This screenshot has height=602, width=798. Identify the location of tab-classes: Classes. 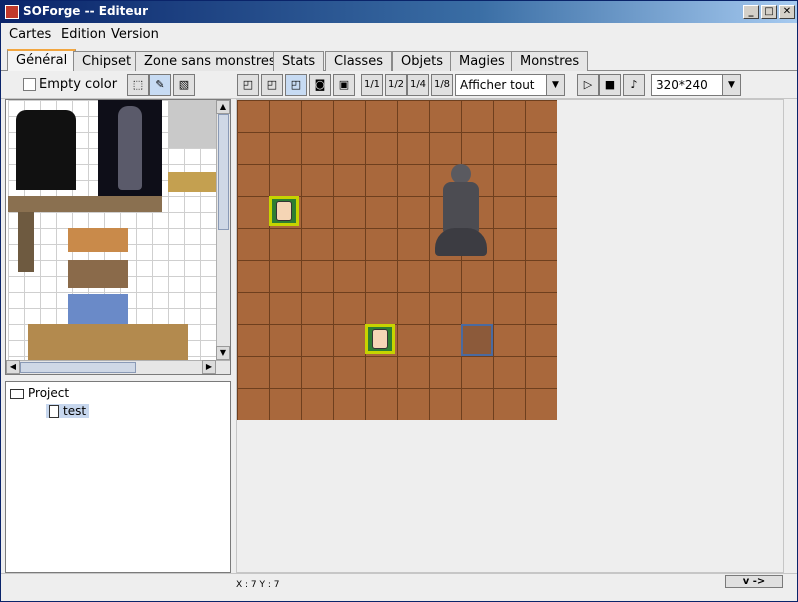
(358, 61).